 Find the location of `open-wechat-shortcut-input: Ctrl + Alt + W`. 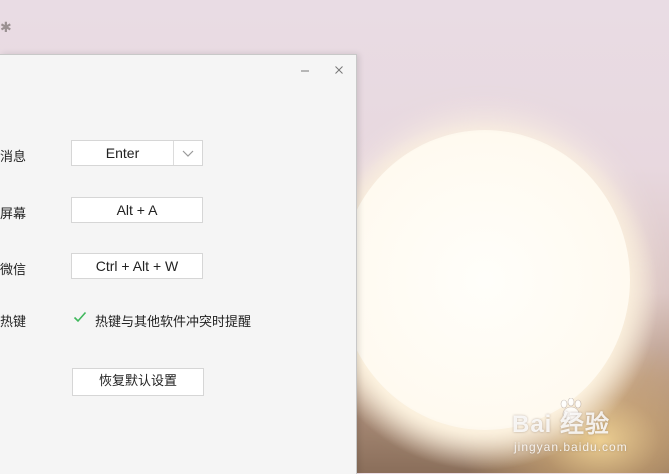

open-wechat-shortcut-input: Ctrl + Alt + W is located at coordinates (137, 266).